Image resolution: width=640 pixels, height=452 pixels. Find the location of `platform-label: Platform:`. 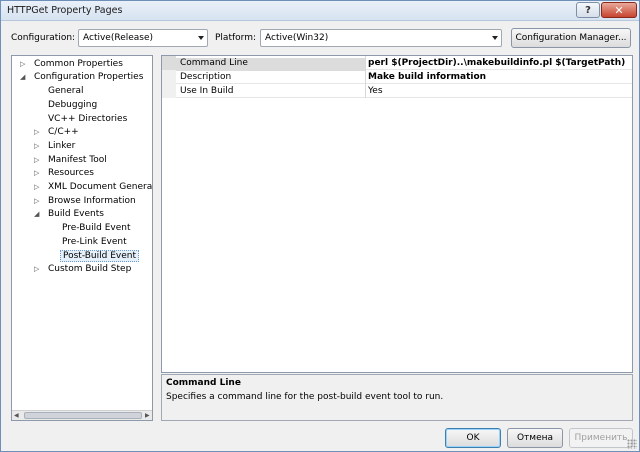

platform-label: Platform: is located at coordinates (235, 38).